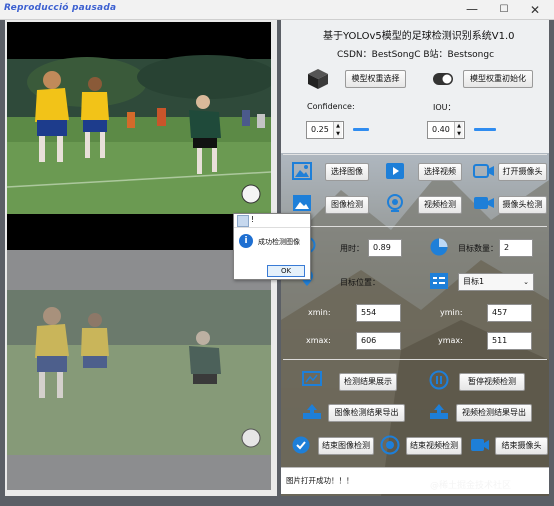 This screenshot has width=554, height=506. I want to click on end-image-detect-button: 结束图像检测, so click(346, 446).